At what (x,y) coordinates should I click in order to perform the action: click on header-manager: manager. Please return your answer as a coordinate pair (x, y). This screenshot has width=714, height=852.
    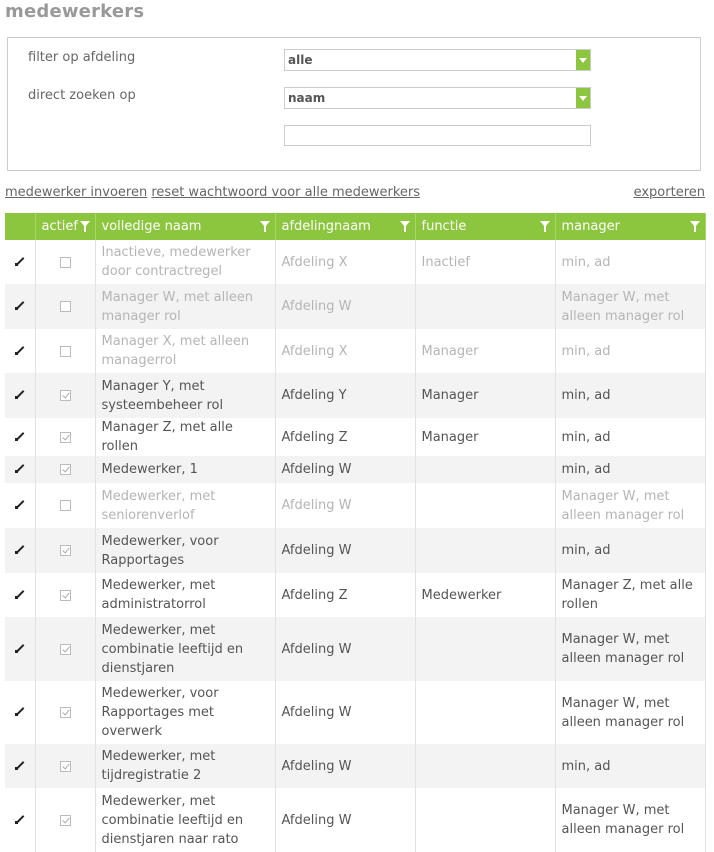
    Looking at the image, I should click on (630, 226).